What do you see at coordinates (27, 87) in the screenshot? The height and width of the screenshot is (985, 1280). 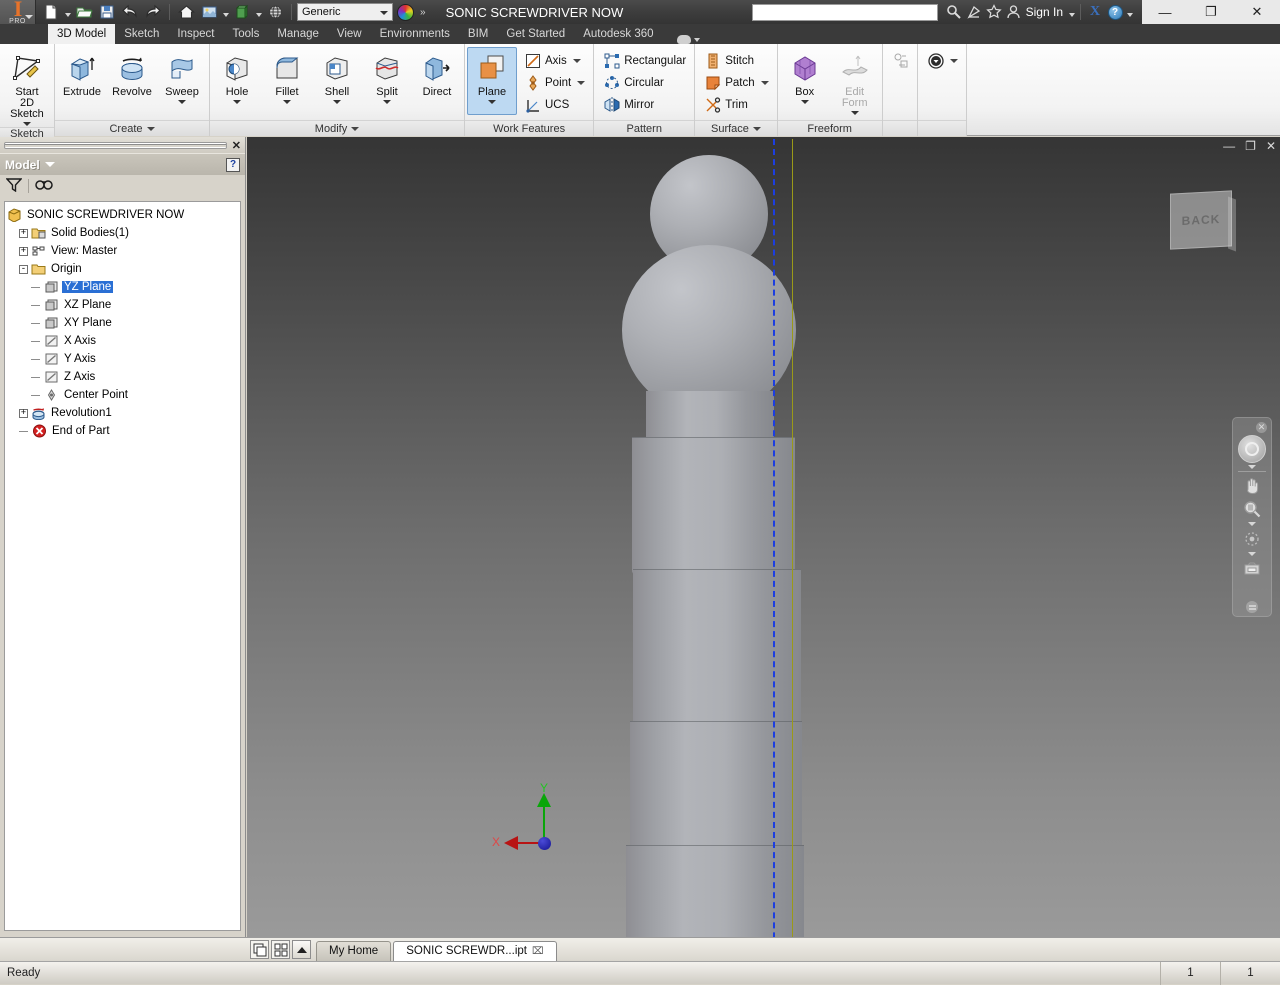 I see `ribbon-button-start-2d-sketch: Start 2D Sketch` at bounding box center [27, 87].